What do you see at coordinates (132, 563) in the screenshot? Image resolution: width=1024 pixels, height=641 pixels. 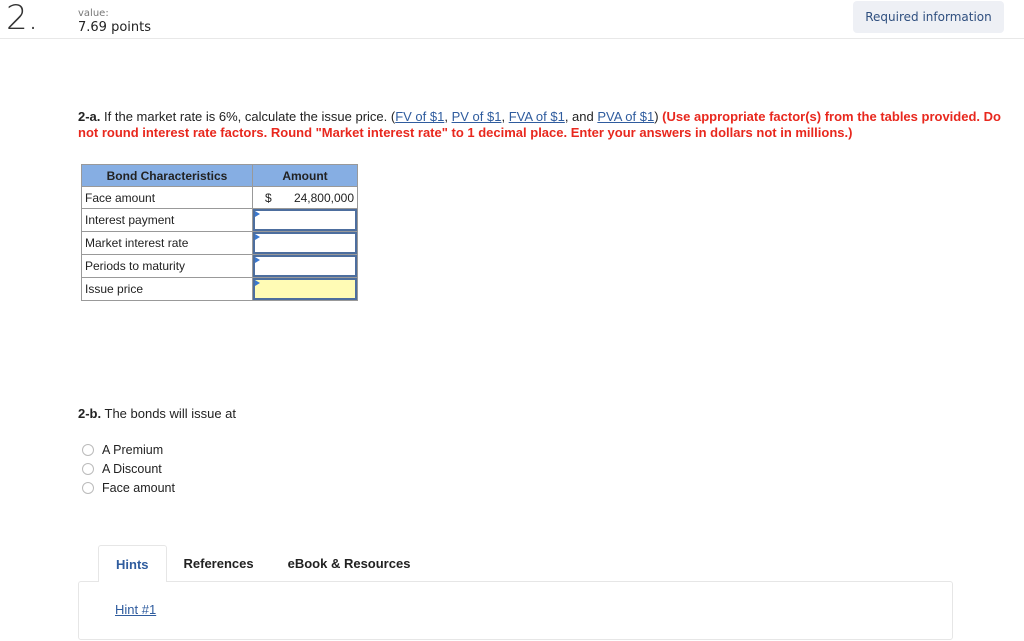 I see `tab-hints: Hints` at bounding box center [132, 563].